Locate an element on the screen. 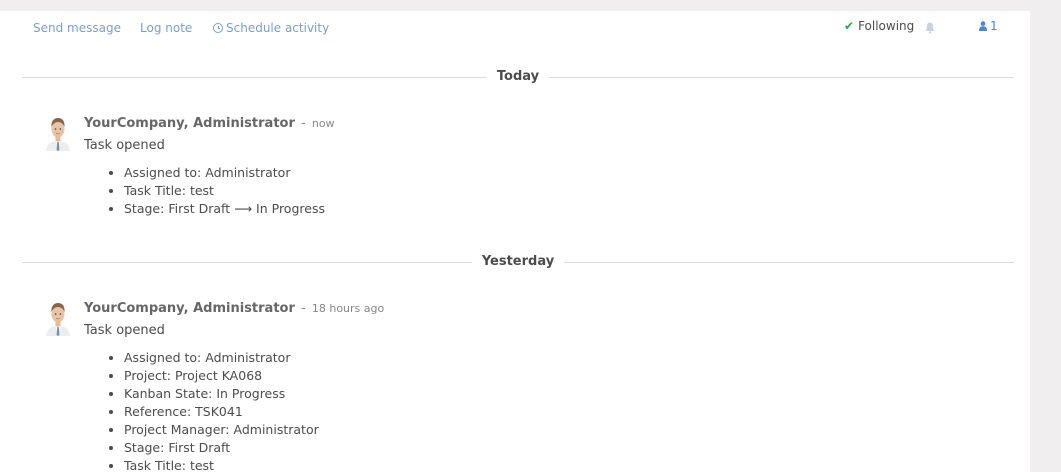  date-separator-today: Today is located at coordinates (518, 76).